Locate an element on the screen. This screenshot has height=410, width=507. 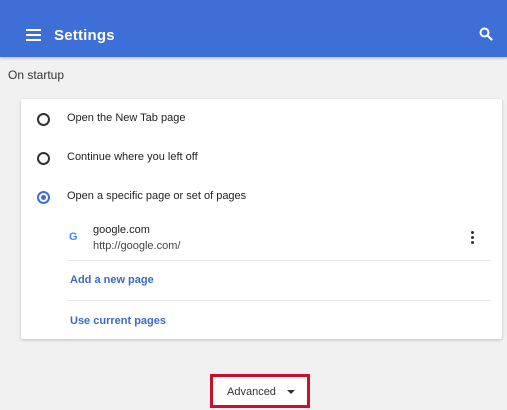
page-title: Settings is located at coordinates (84, 35).